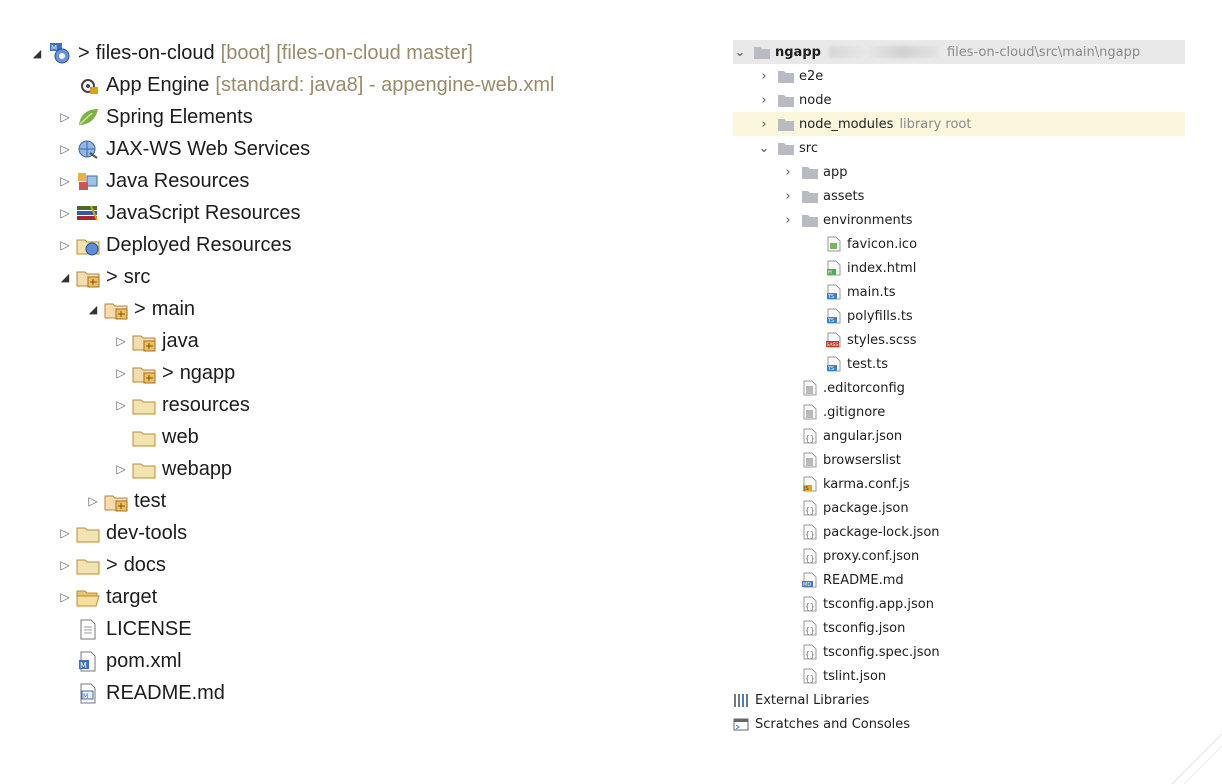 The height and width of the screenshot is (784, 1222). What do you see at coordinates (959, 316) in the screenshot?
I see `tree-item-polyfills-ts: TS polyfills.ts` at bounding box center [959, 316].